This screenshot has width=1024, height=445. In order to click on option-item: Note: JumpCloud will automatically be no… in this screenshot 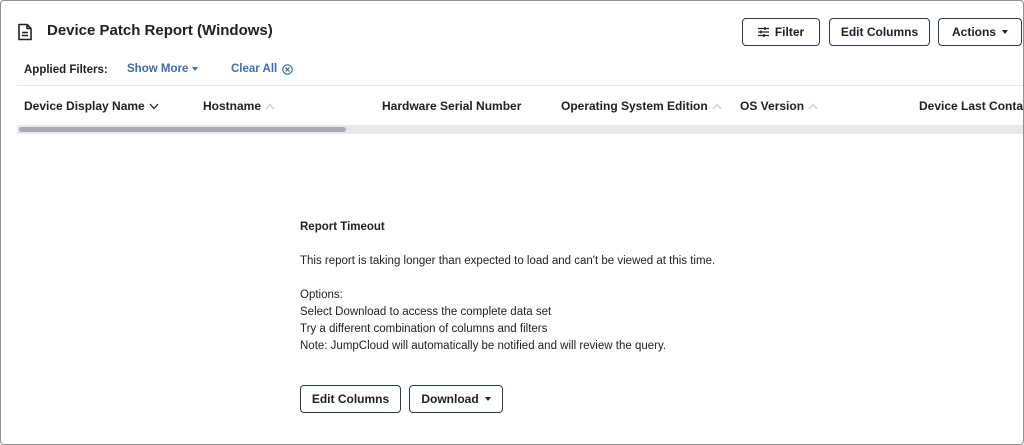, I will do `click(483, 346)`.